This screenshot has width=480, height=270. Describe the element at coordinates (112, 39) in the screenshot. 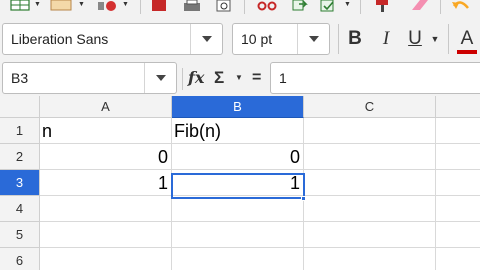

I see `font-name-combo: Liberation Sans` at that location.